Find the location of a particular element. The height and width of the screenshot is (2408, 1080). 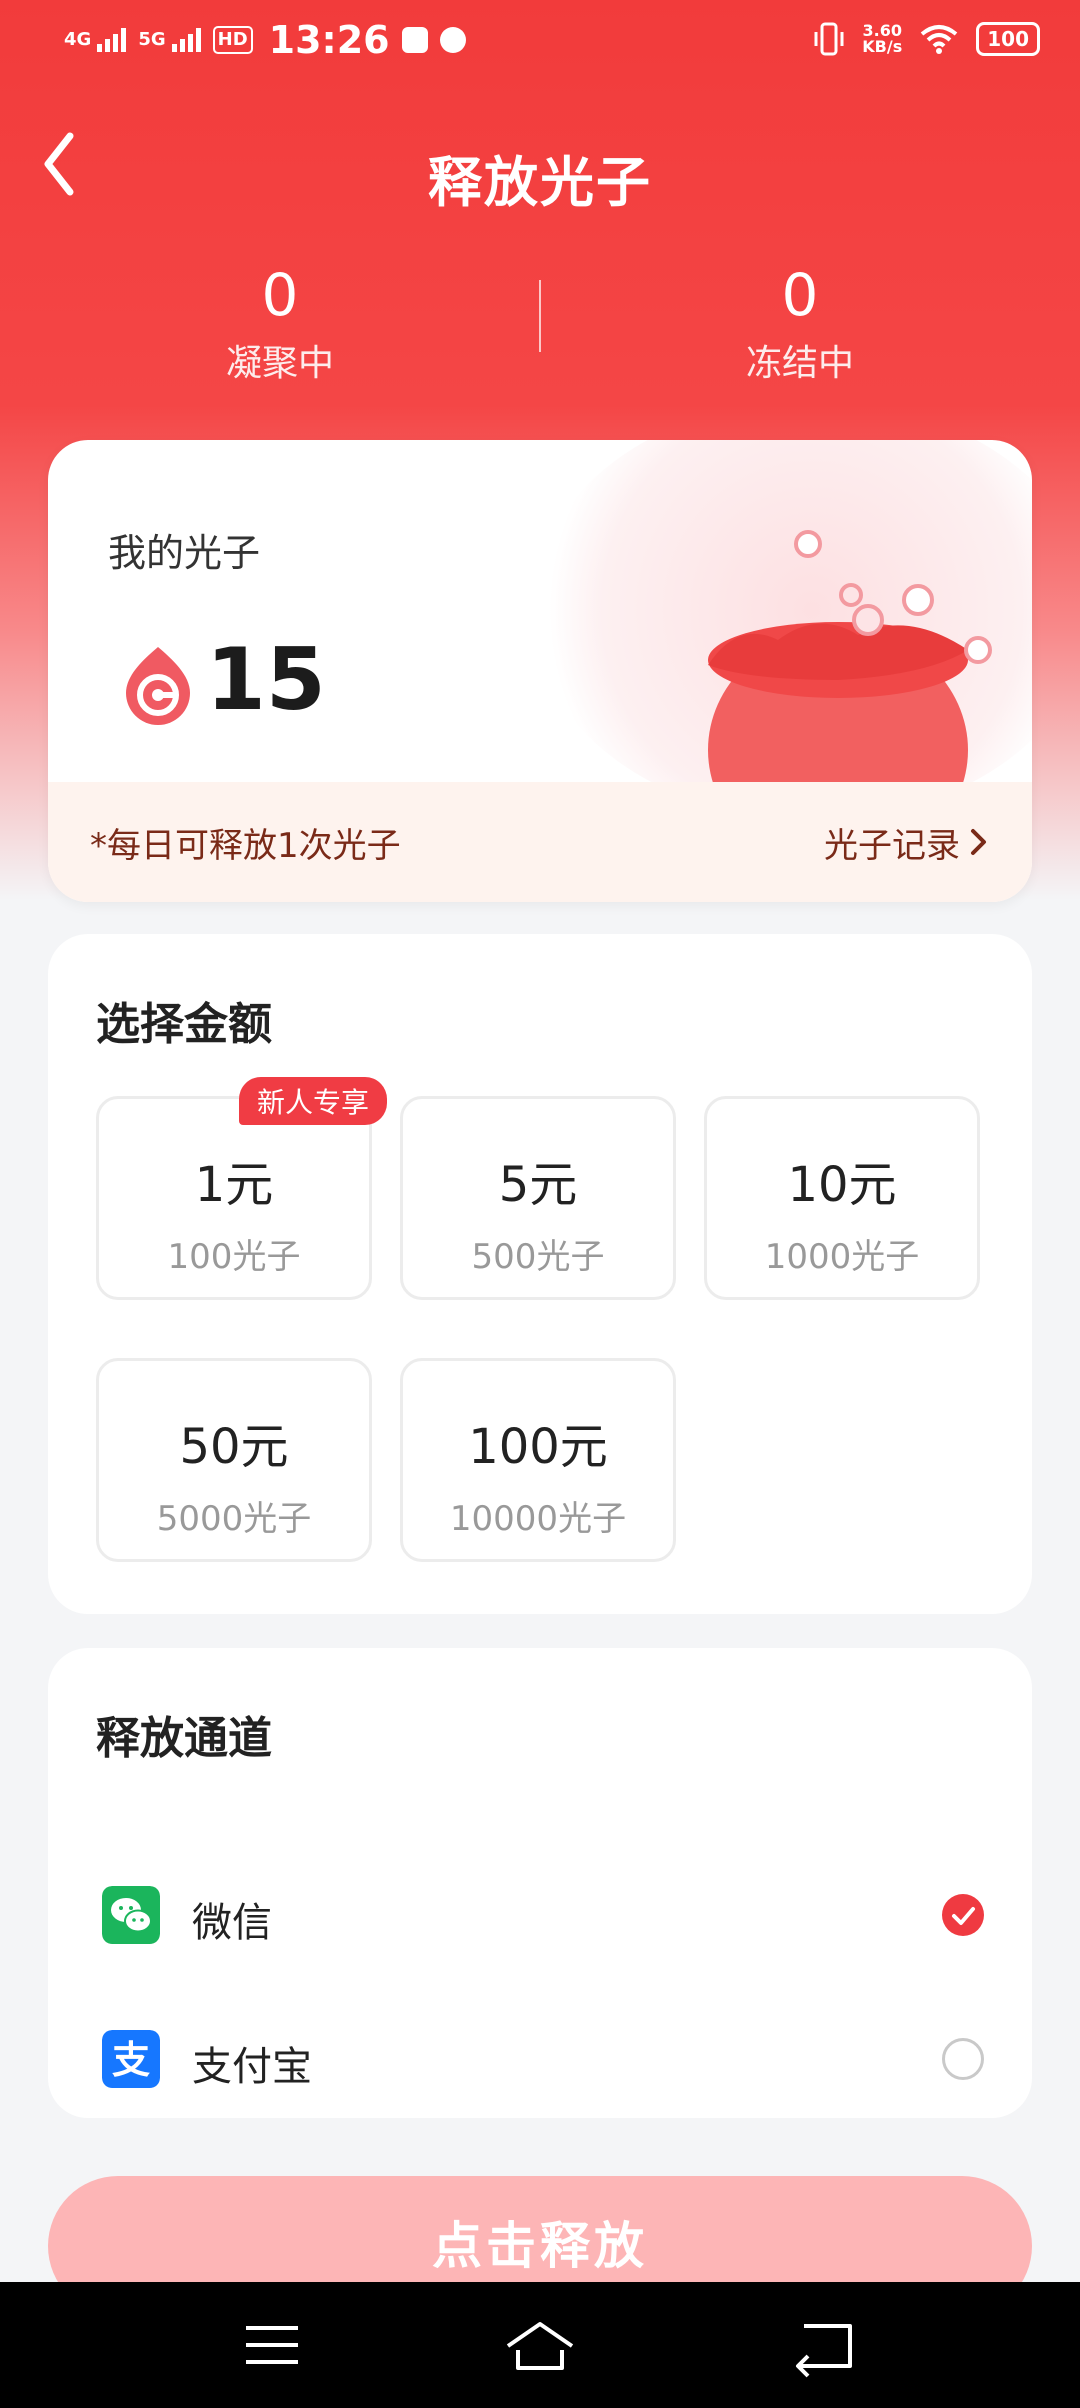

stat-label: 凝聚中 is located at coordinates (279, 363).